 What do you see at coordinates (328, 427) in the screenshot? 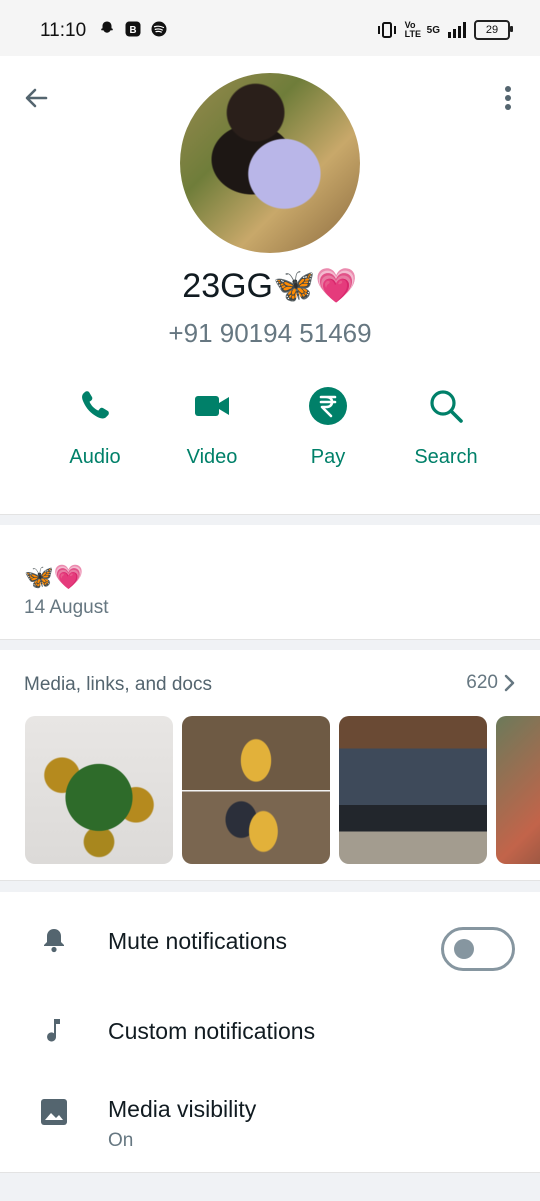
I see `pay-button: Pay` at bounding box center [328, 427].